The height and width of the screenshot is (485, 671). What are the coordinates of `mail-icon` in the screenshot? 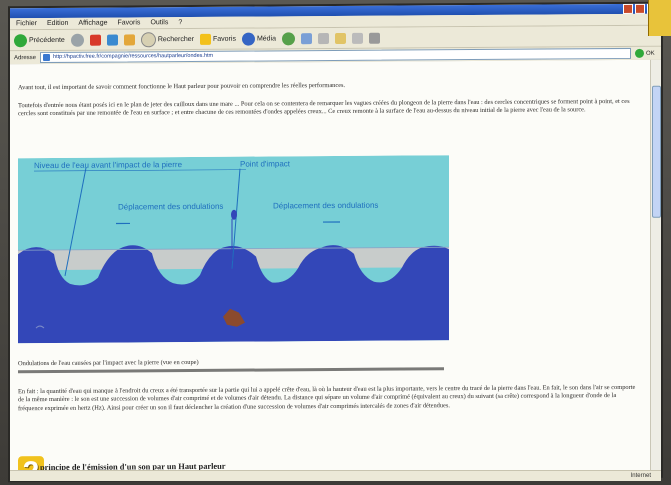 It's located at (307, 38).